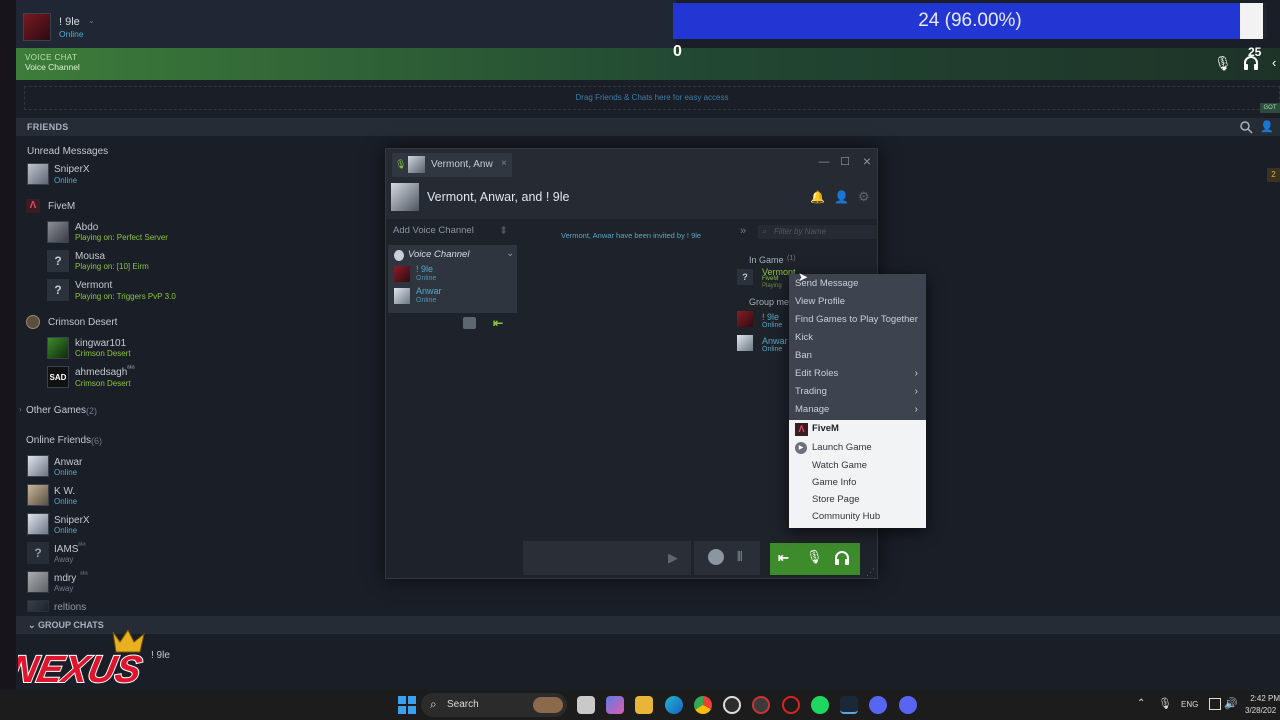  What do you see at coordinates (1189, 704) in the screenshot?
I see `language-indicator: ENG` at bounding box center [1189, 704].